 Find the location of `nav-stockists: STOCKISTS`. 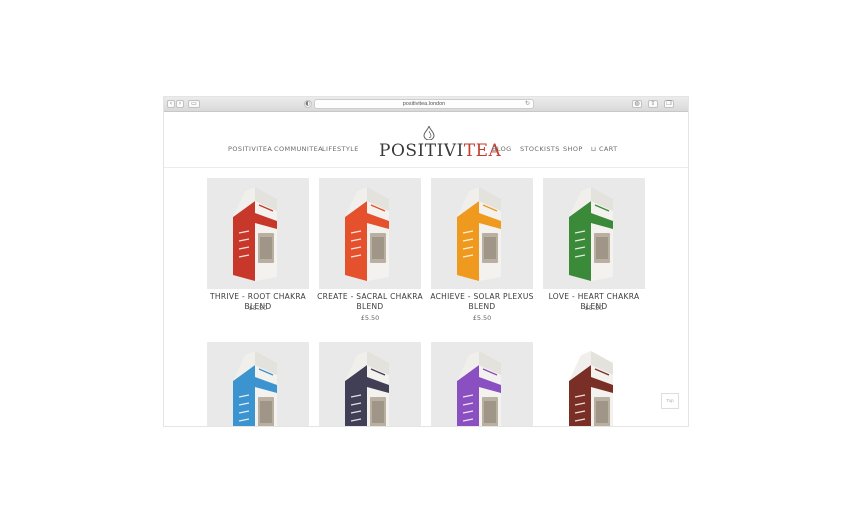

nav-stockists: STOCKISTS is located at coordinates (540, 149).